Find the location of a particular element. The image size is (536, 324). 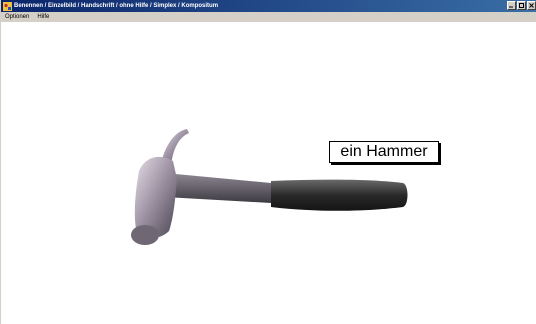

menu-bar: Optionen Hilfe is located at coordinates (268, 17).